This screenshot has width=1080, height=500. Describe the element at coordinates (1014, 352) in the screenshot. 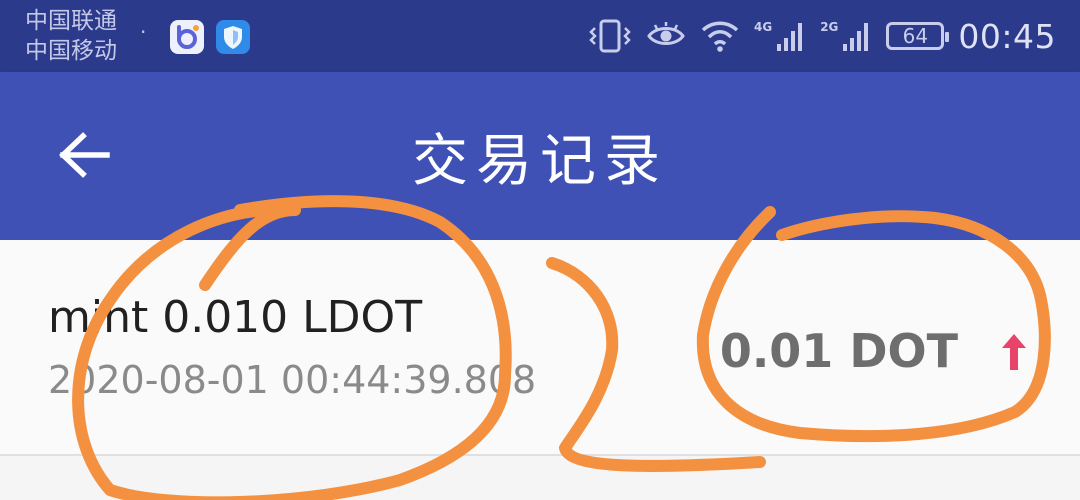

I see `arrow-up-icon` at that location.